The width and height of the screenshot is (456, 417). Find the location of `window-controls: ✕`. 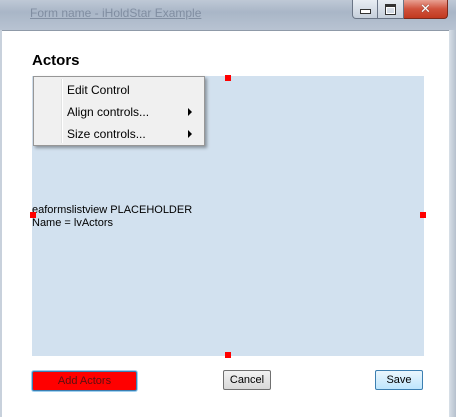

window-controls: ✕ is located at coordinates (400, 10).